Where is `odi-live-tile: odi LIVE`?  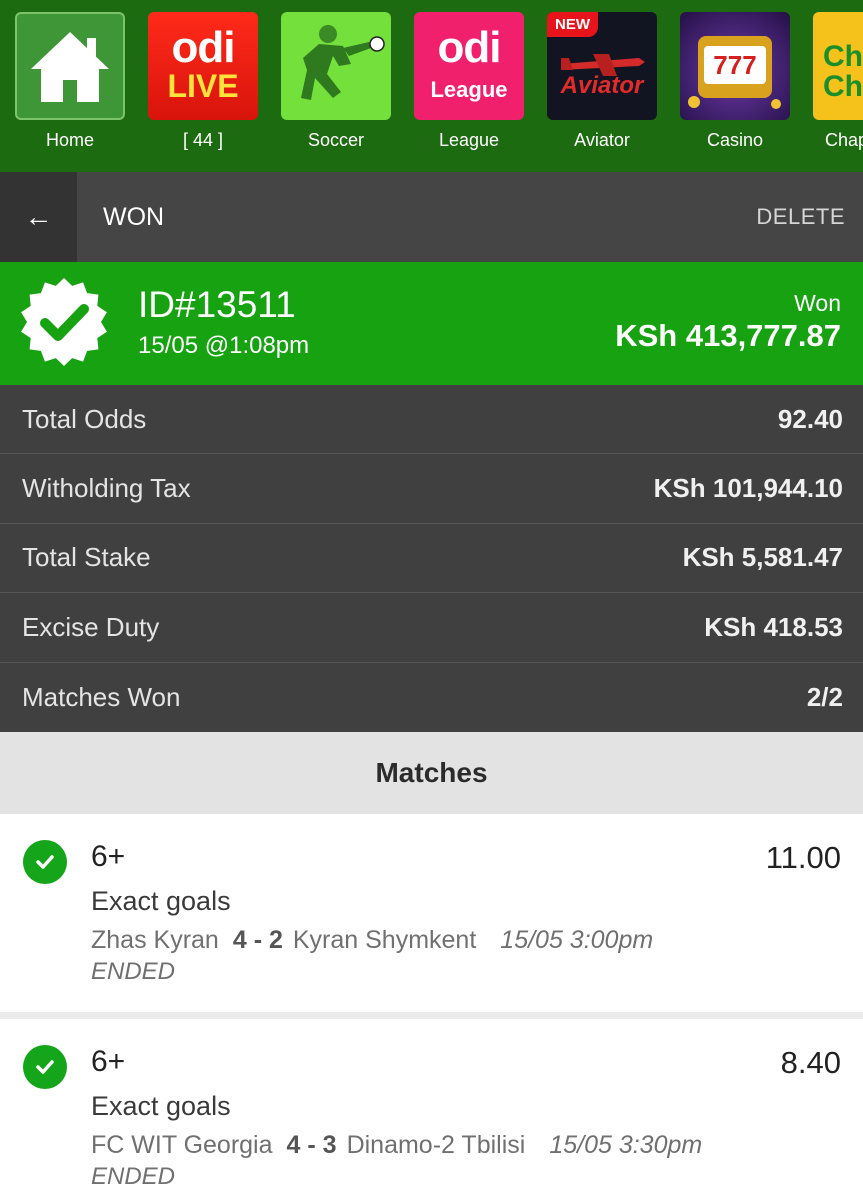 odi-live-tile: odi LIVE is located at coordinates (203, 66).